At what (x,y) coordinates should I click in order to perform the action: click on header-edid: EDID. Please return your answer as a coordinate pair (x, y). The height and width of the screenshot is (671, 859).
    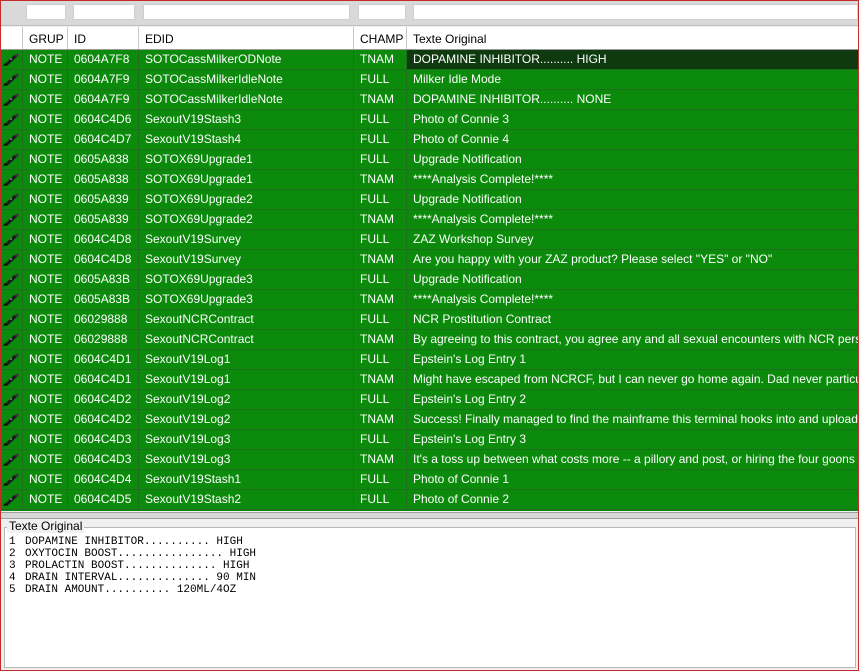
    Looking at the image, I should click on (246, 38).